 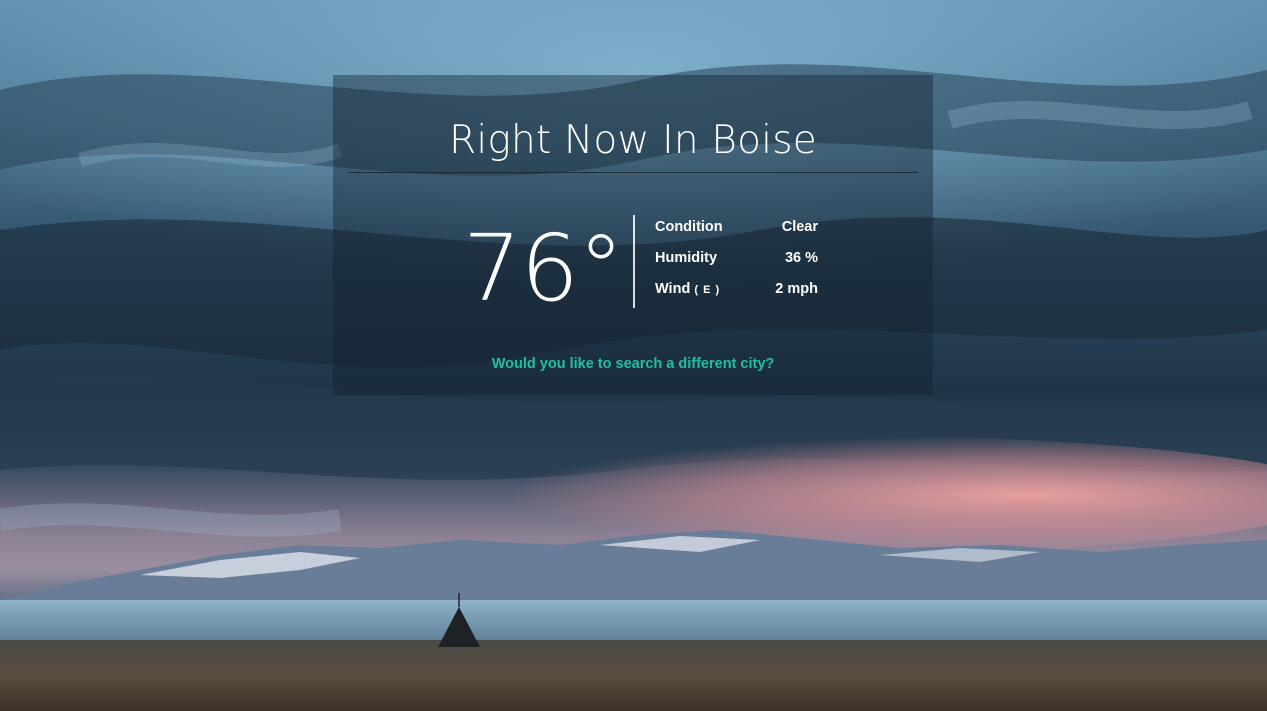 What do you see at coordinates (633, 172) in the screenshot?
I see `title-divider` at bounding box center [633, 172].